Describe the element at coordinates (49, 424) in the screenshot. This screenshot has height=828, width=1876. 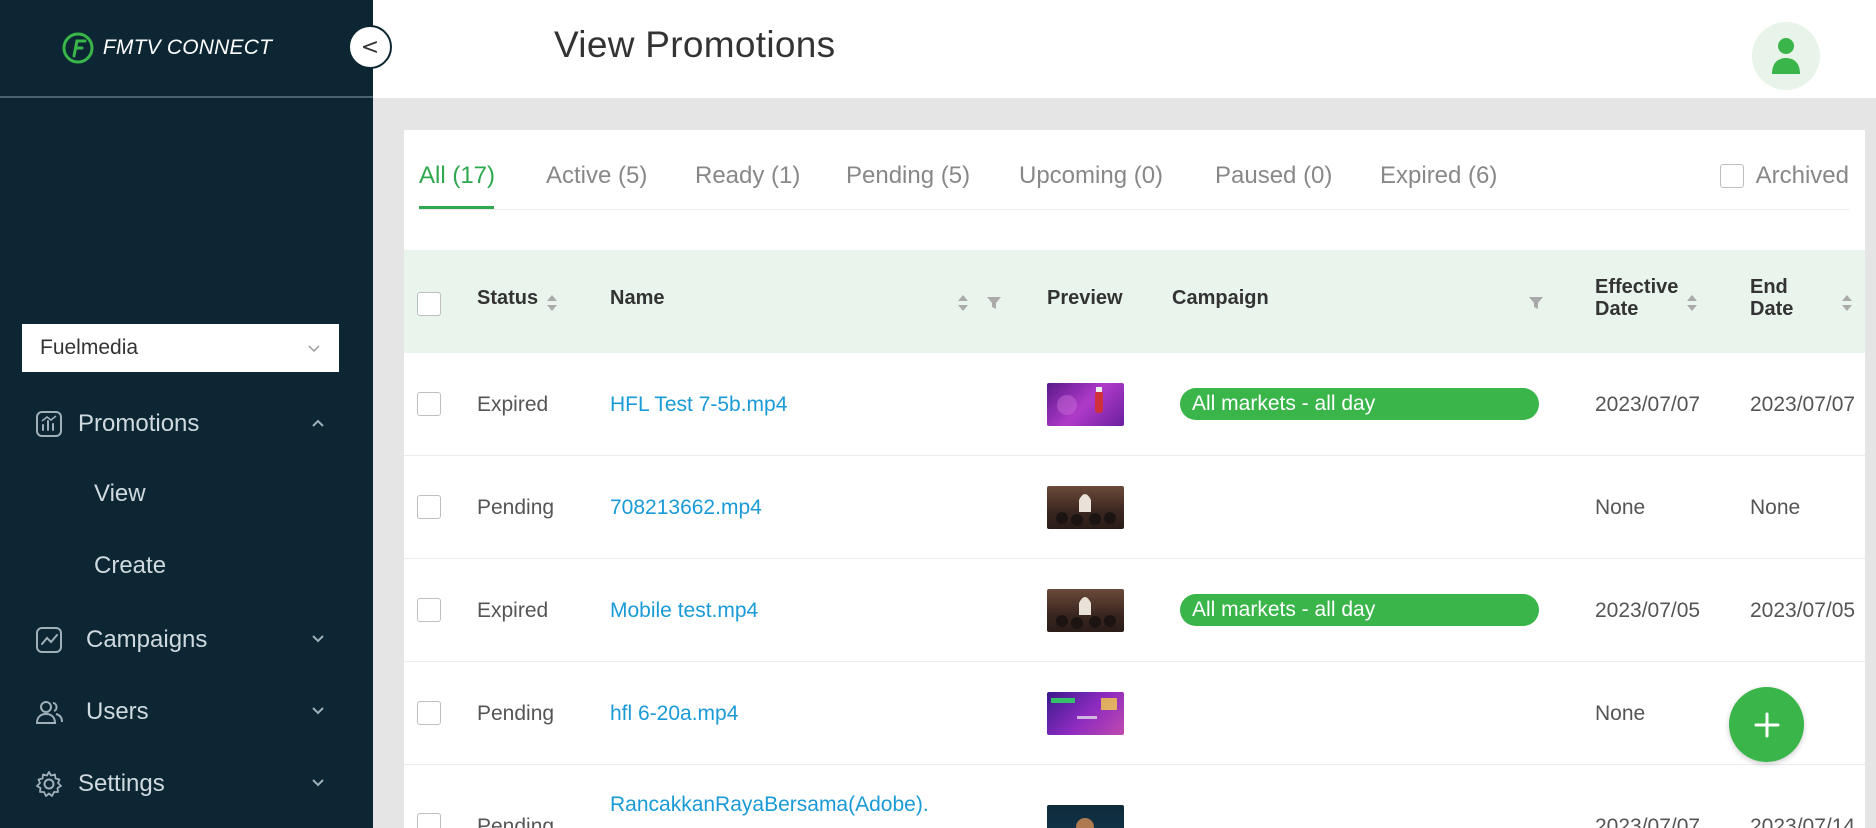
I see `chart-icon` at that location.